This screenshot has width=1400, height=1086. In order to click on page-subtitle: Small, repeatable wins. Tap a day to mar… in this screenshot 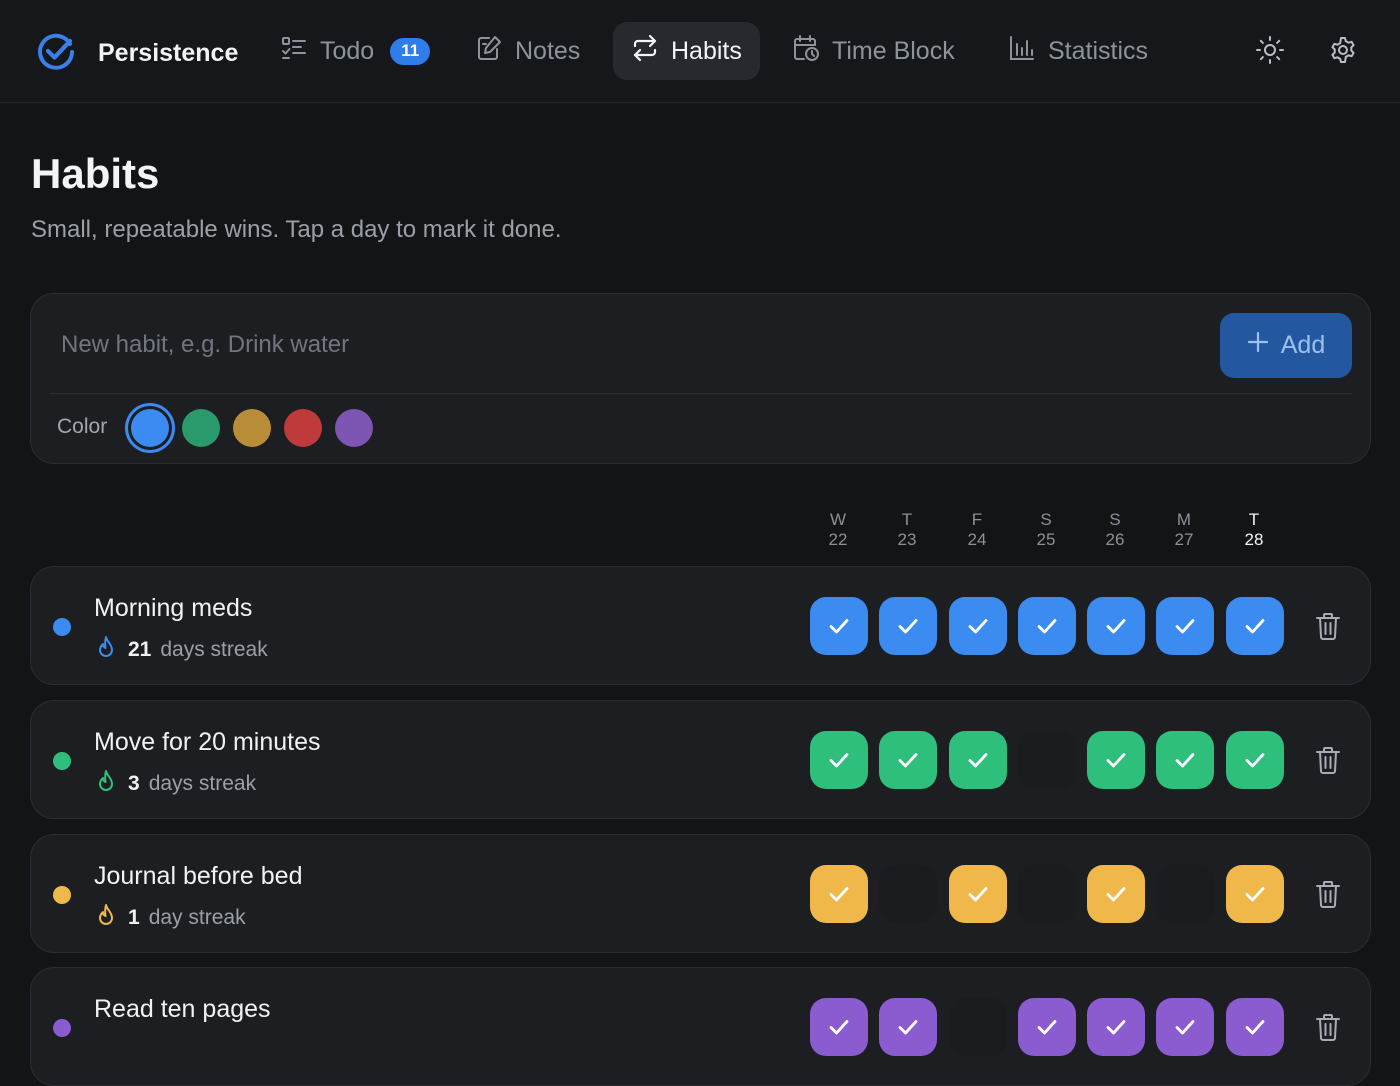, I will do `click(296, 229)`.